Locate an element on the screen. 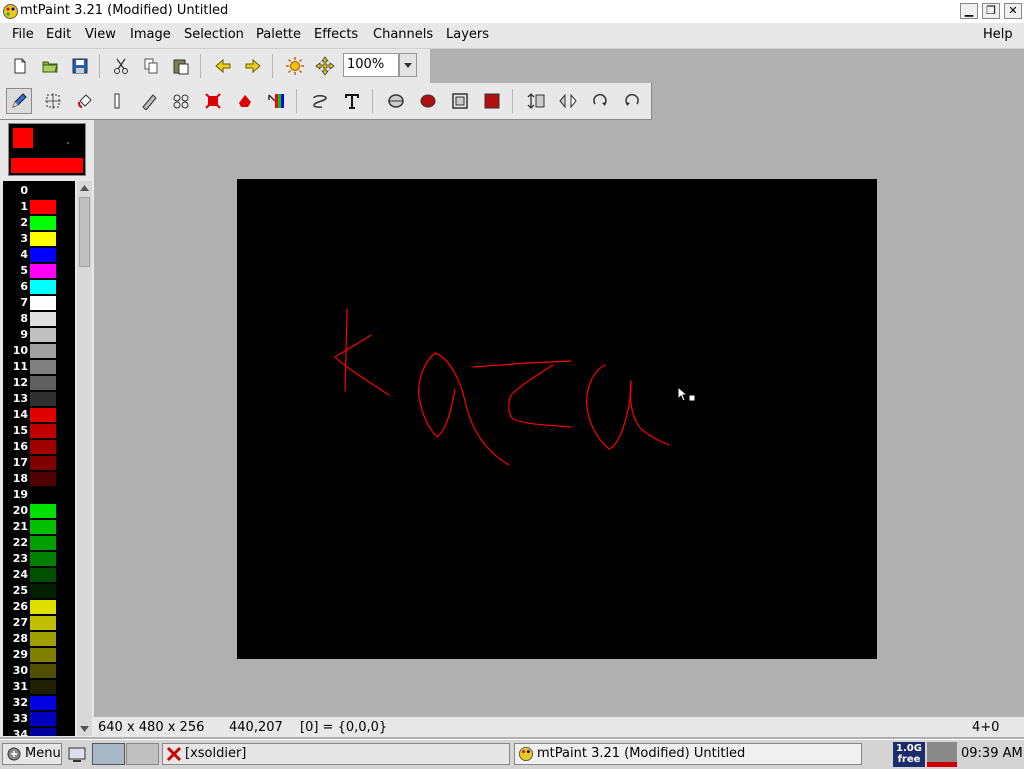 This screenshot has width=1024, height=769. palette-entry: 8 is located at coordinates (39, 319).